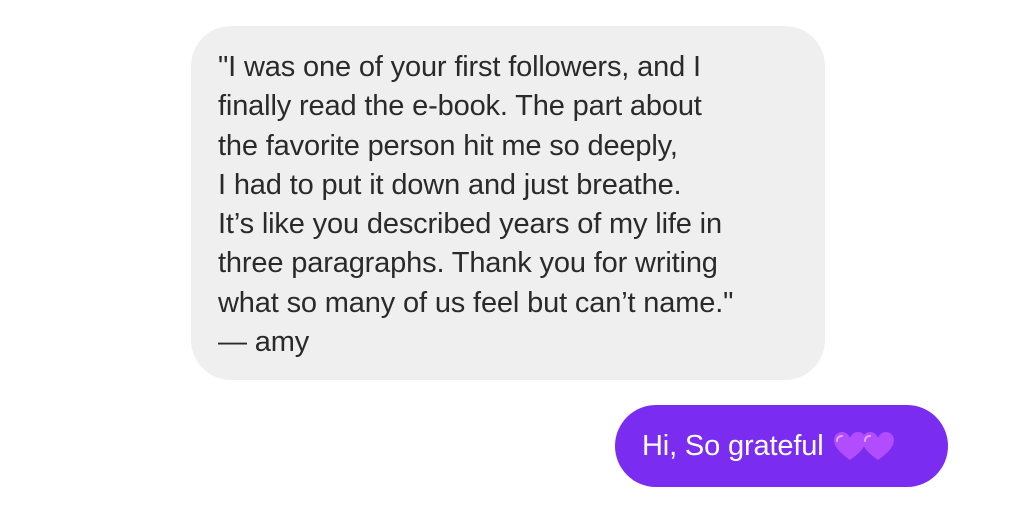  I want to click on purple-heart-icon, so click(877, 446).